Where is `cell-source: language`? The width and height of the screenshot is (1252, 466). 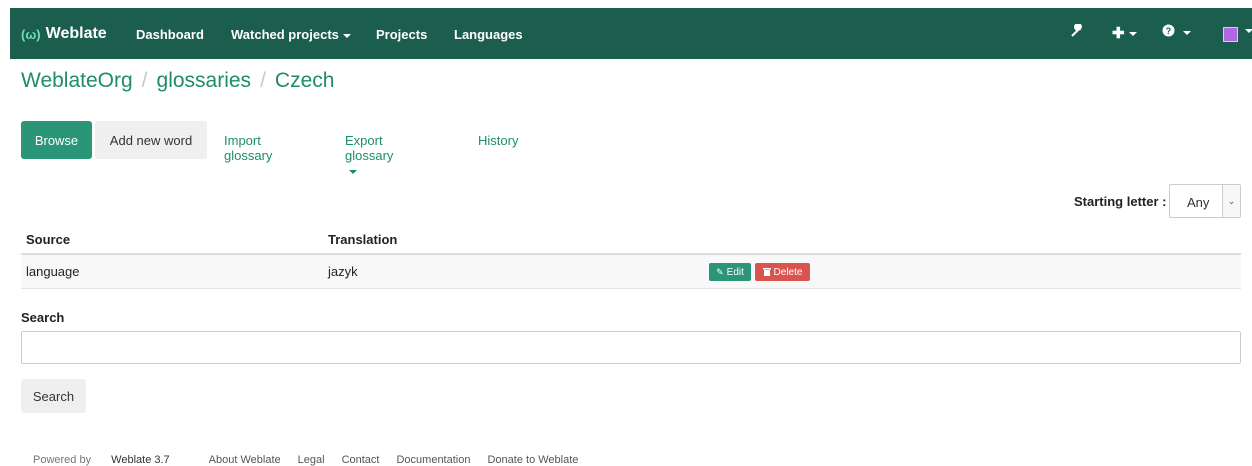 cell-source: language is located at coordinates (53, 271).